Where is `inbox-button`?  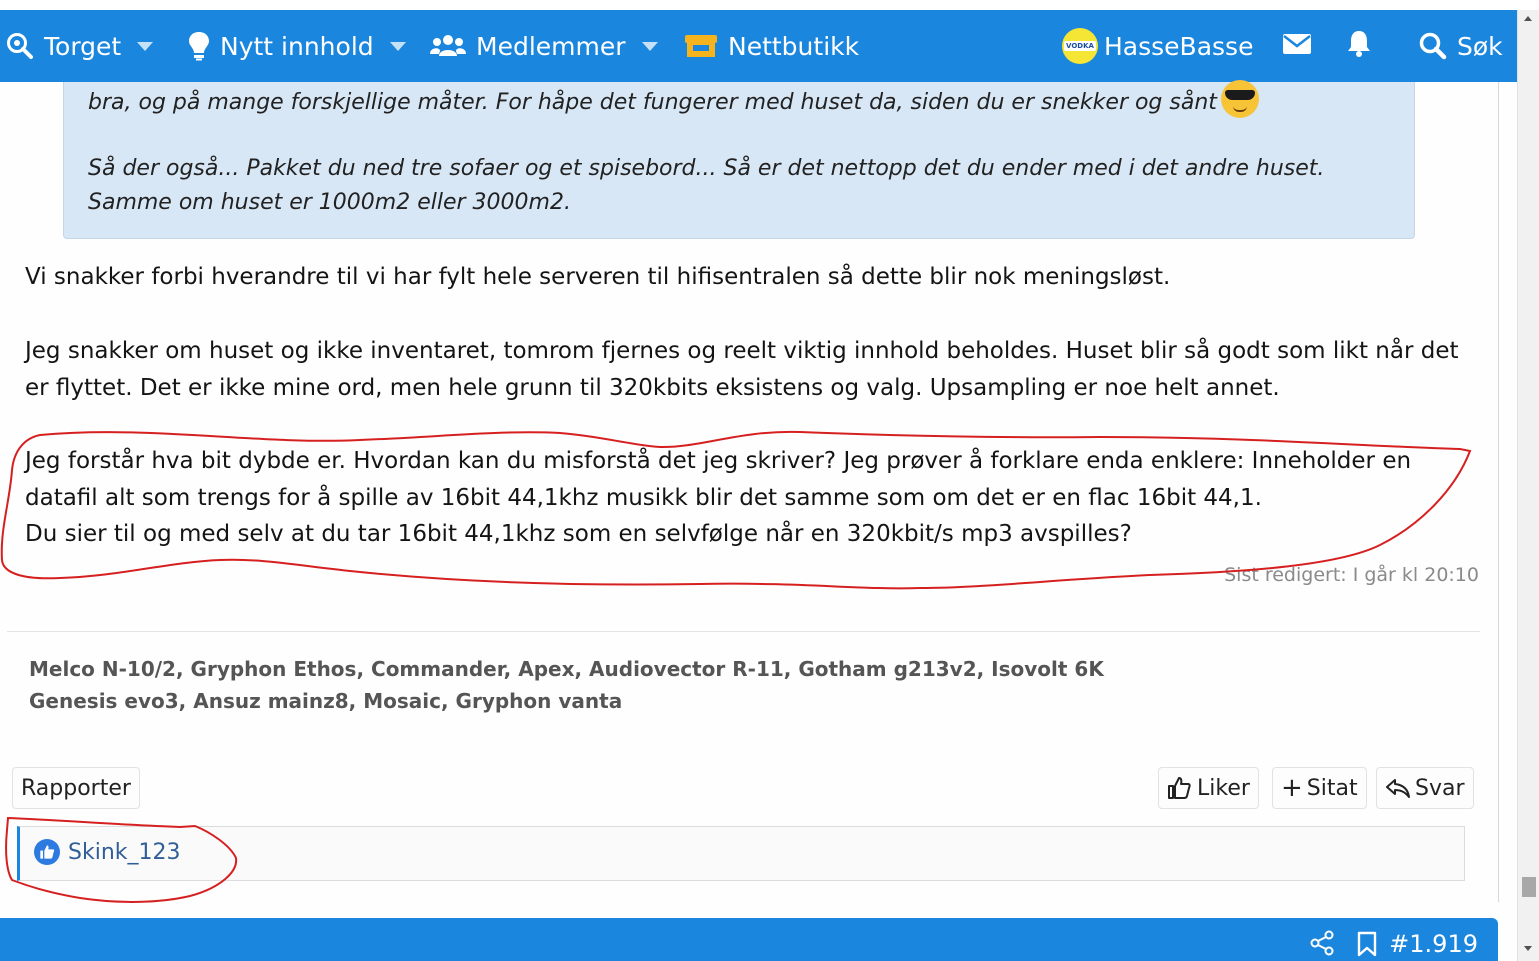
inbox-button is located at coordinates (1297, 46).